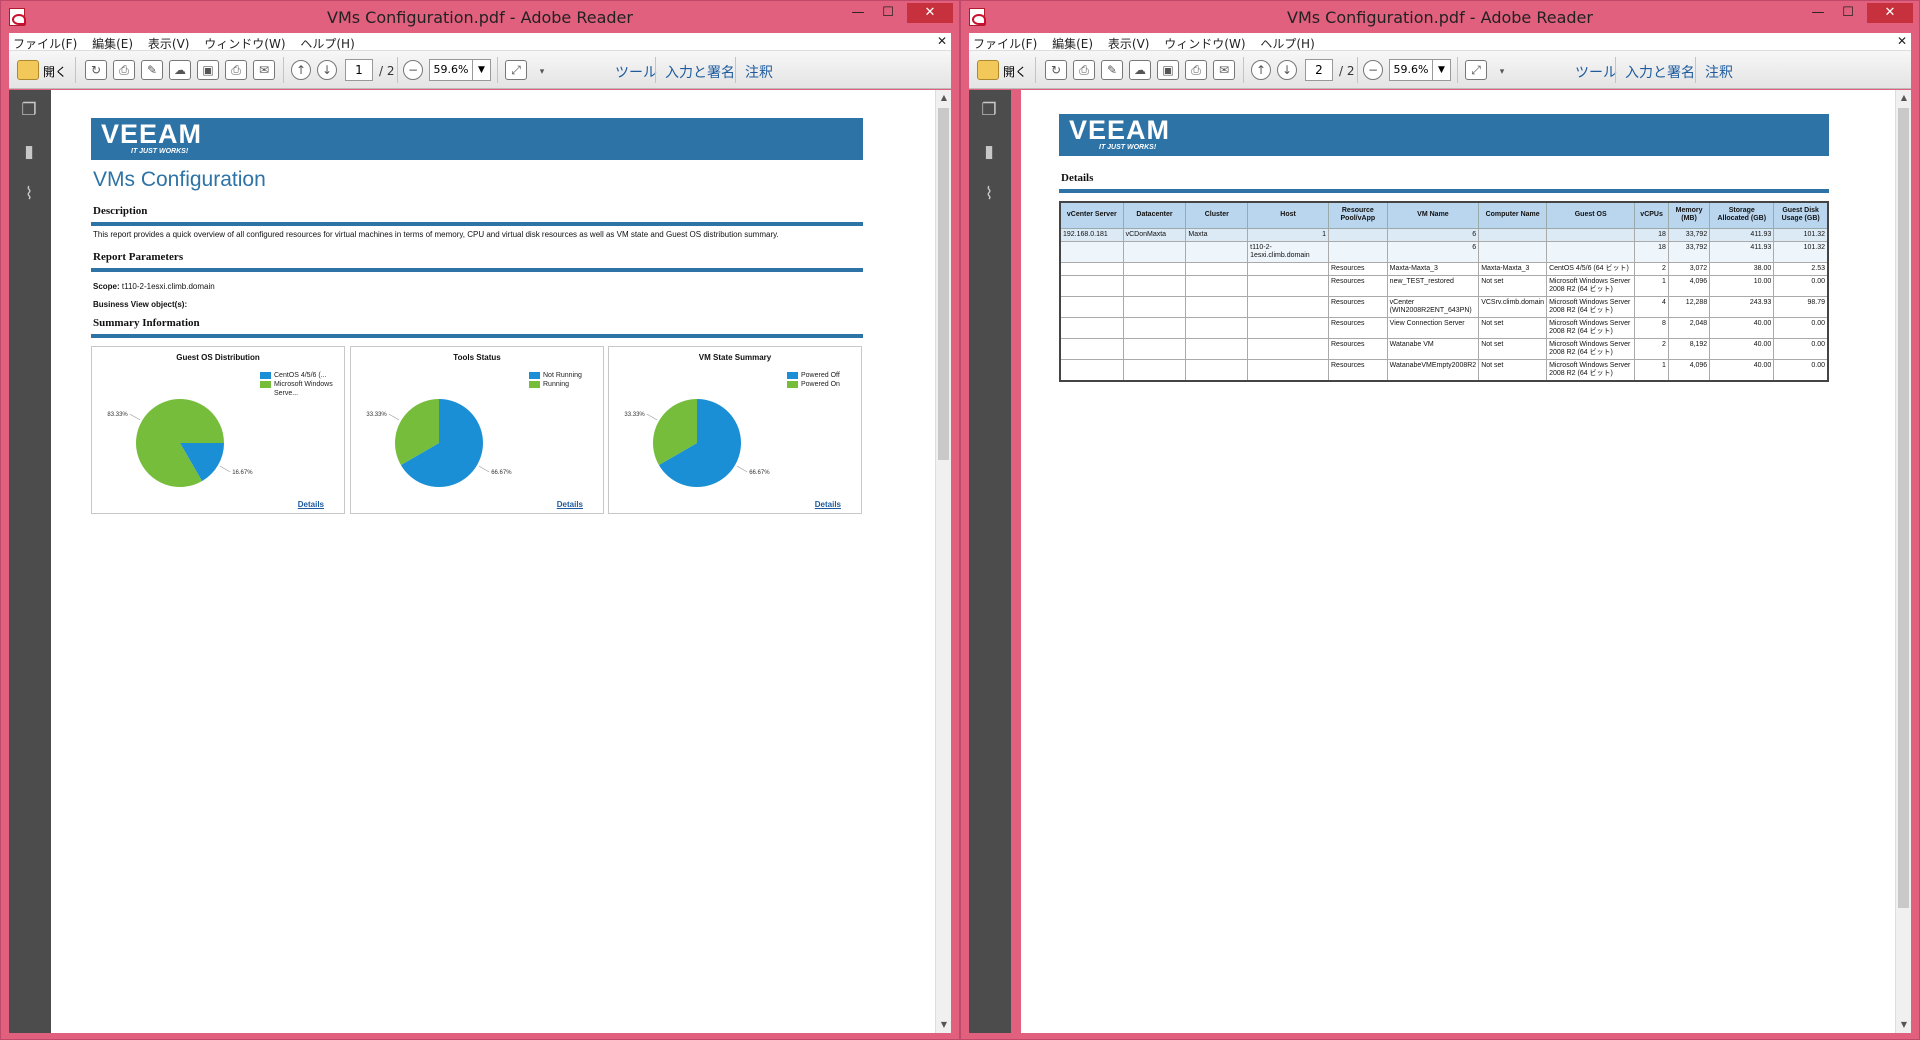 Image resolution: width=1920 pixels, height=1040 pixels. I want to click on col-header: Computer Name, so click(1513, 215).